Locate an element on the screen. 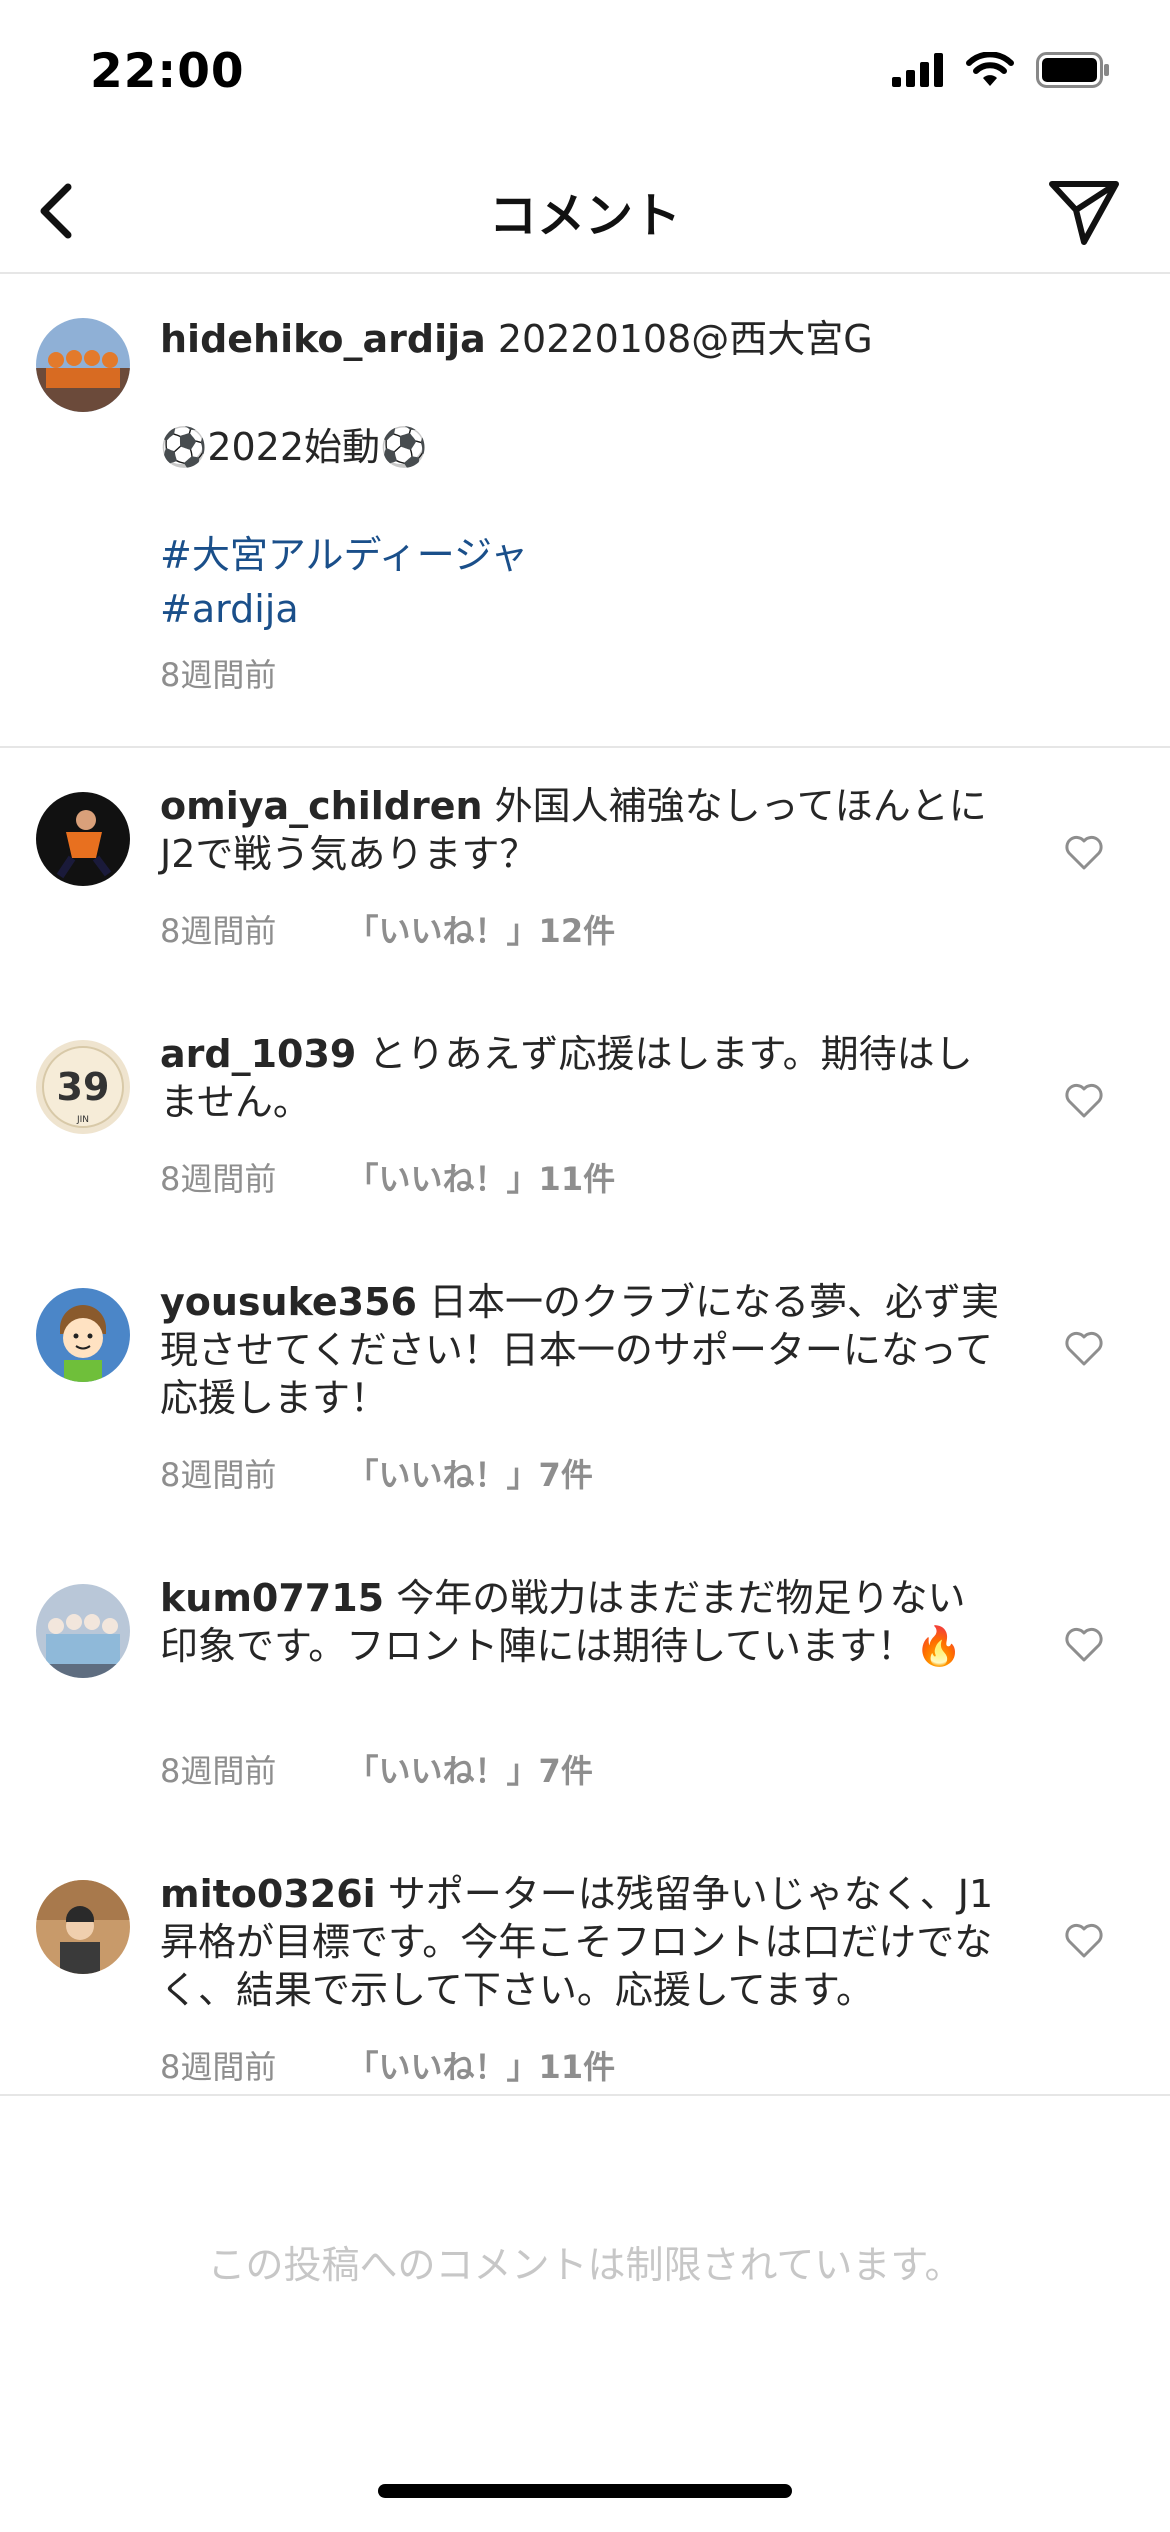  svg-text: JIN is located at coordinates (82, 1120).